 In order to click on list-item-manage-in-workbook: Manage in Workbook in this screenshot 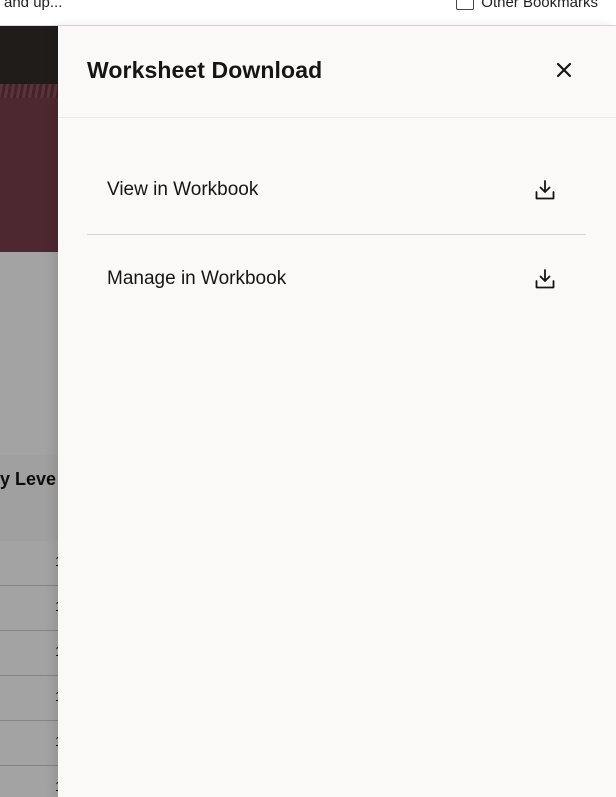, I will do `click(336, 279)`.